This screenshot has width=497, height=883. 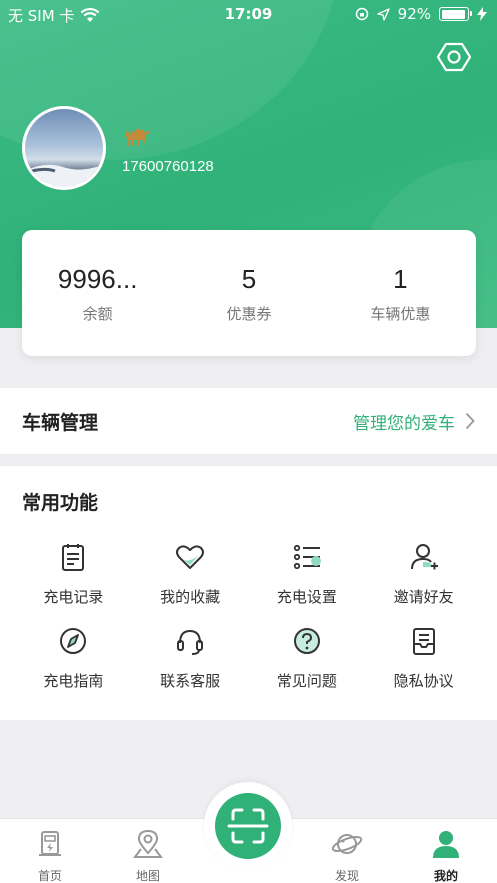 I want to click on vehicle-discount-label: 车辆优惠, so click(x=400, y=314).